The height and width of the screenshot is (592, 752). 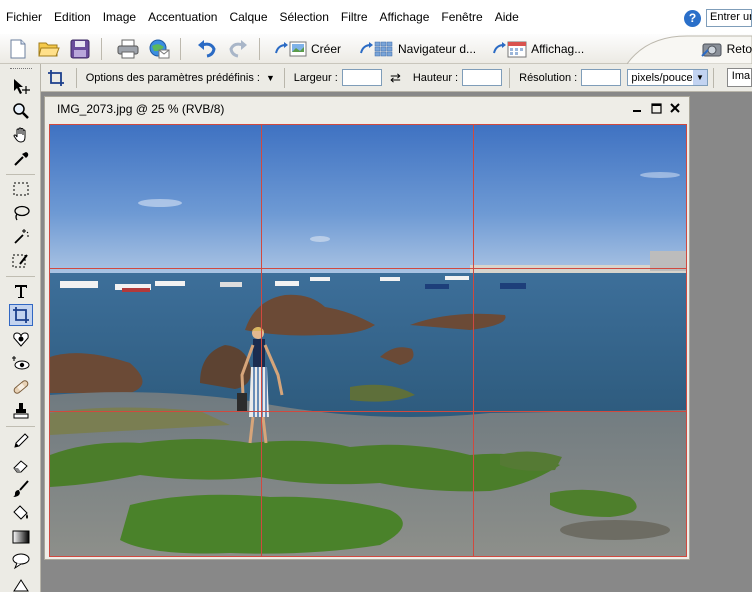 I want to click on magnifier-icon, so click(x=21, y=111).